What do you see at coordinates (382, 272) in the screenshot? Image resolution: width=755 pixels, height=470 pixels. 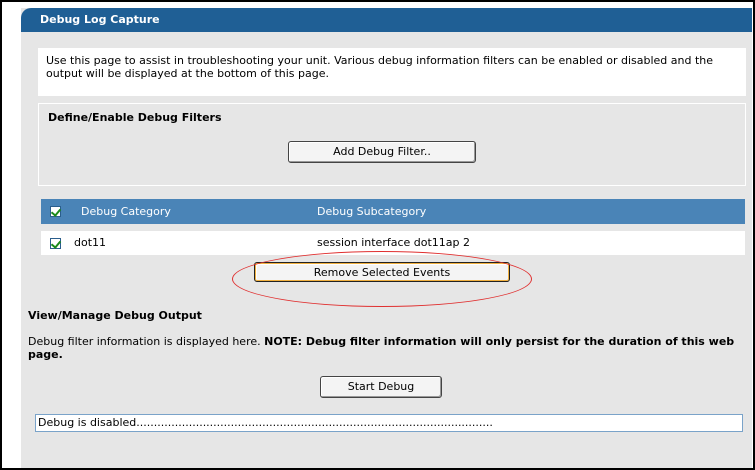 I see `remove-selected-events-button: Remove Selected Events` at bounding box center [382, 272].